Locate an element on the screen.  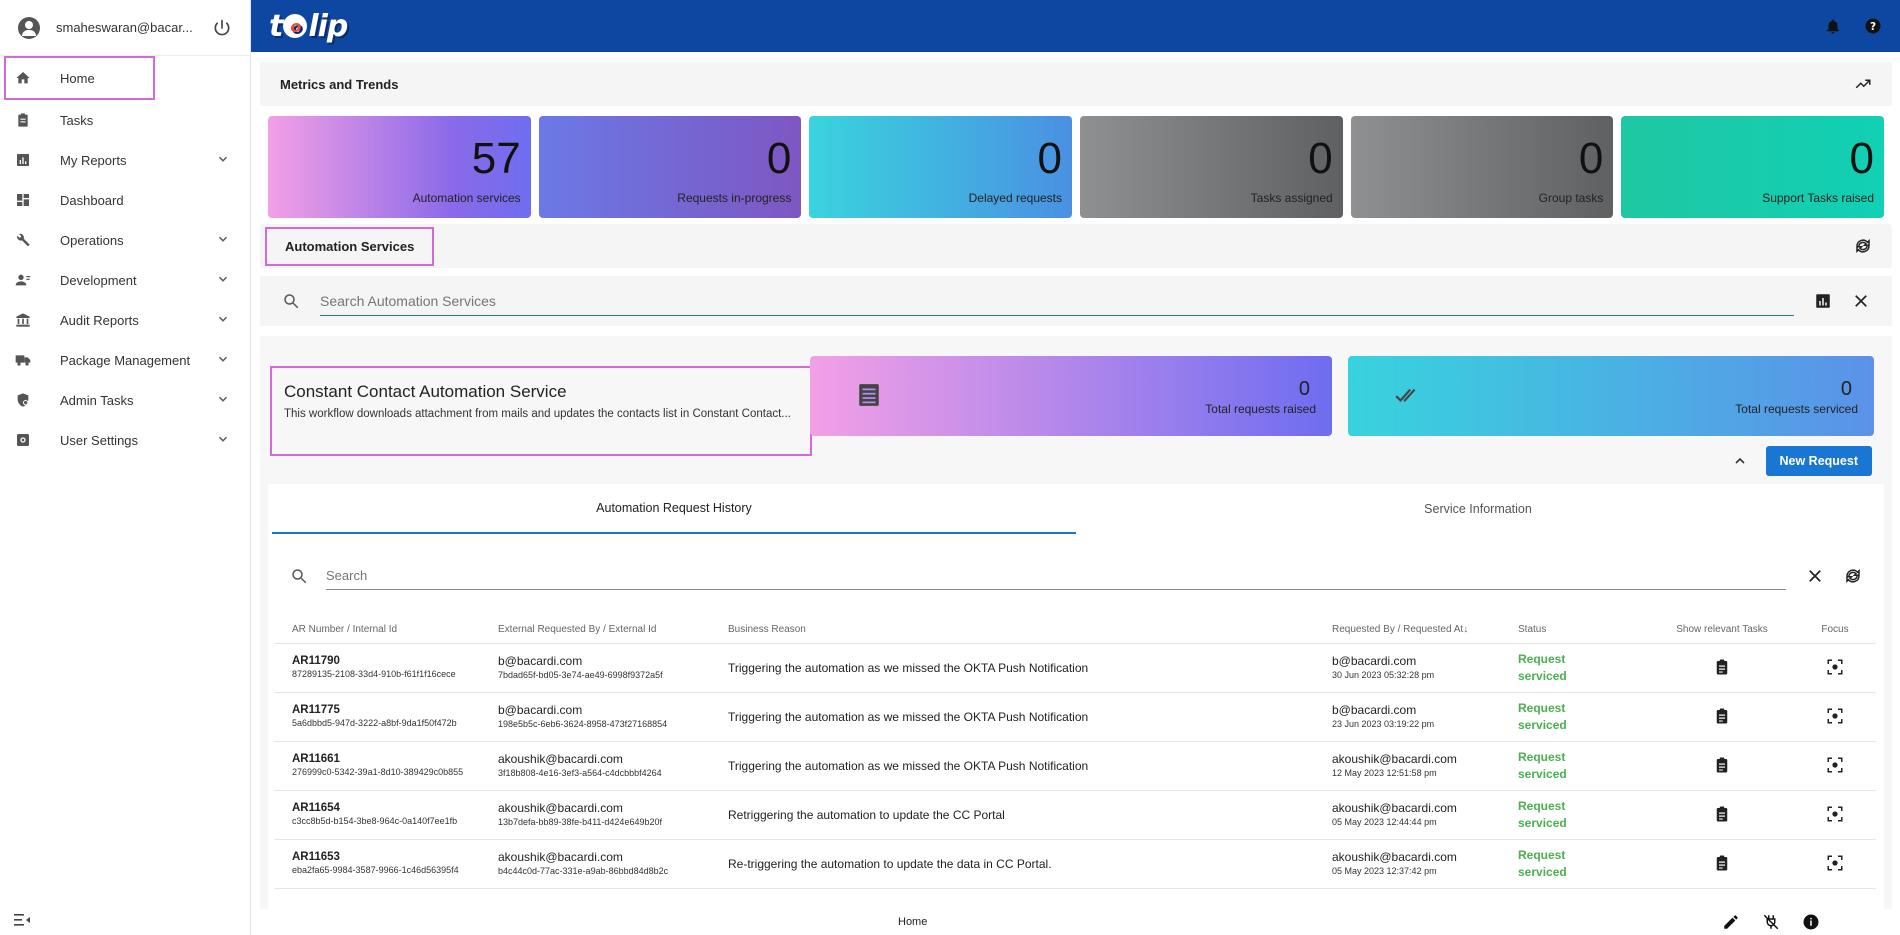
account-icon is located at coordinates (29, 27).